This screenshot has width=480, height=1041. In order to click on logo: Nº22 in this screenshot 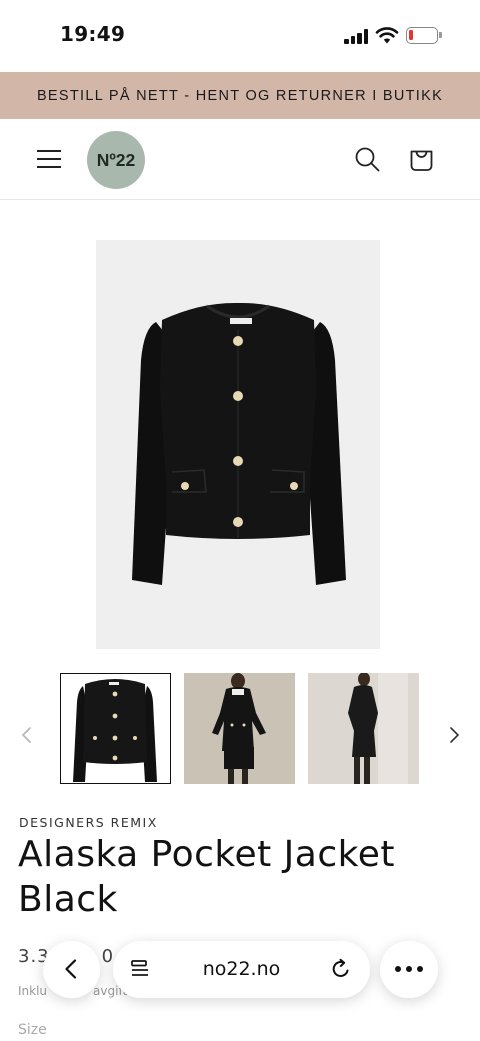, I will do `click(116, 160)`.